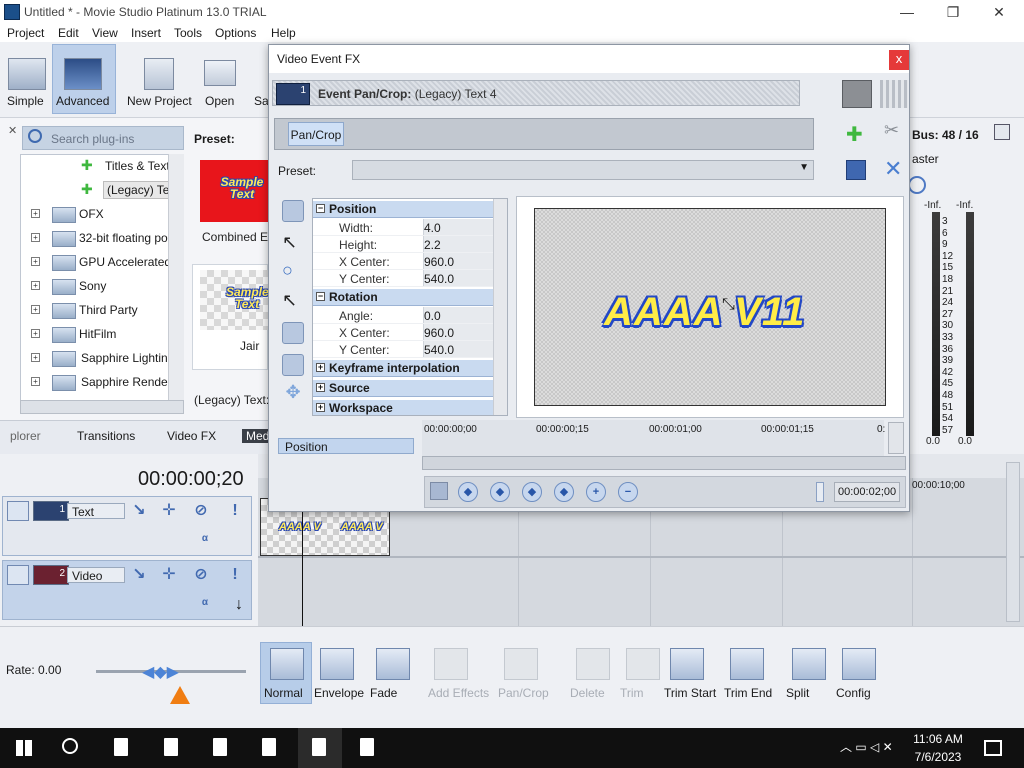 The width and height of the screenshot is (1024, 768). What do you see at coordinates (239, 605) in the screenshot?
I see `arrow-down-icon: ↓` at bounding box center [239, 605].